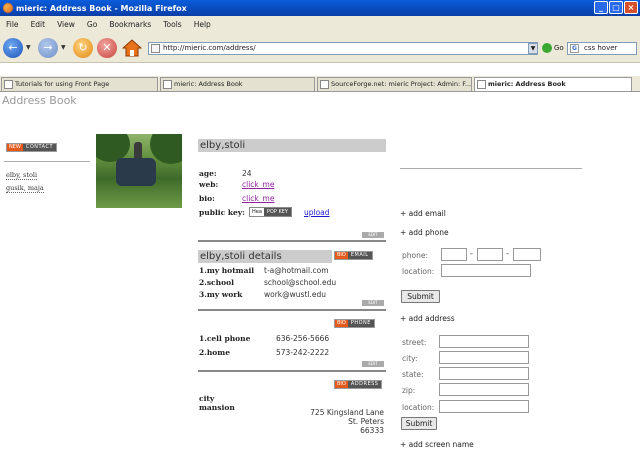 The width and height of the screenshot is (640, 452). Describe the element at coordinates (420, 296) in the screenshot. I see `submit-phone-button: Submit` at that location.